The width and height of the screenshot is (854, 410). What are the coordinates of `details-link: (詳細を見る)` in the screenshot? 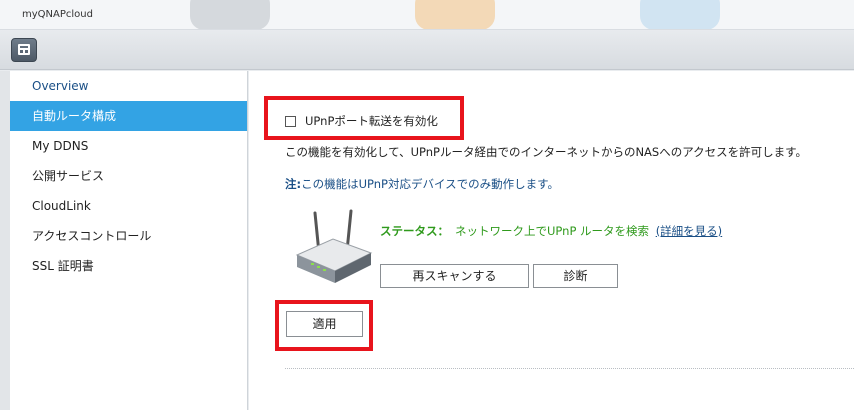 It's located at (689, 231).